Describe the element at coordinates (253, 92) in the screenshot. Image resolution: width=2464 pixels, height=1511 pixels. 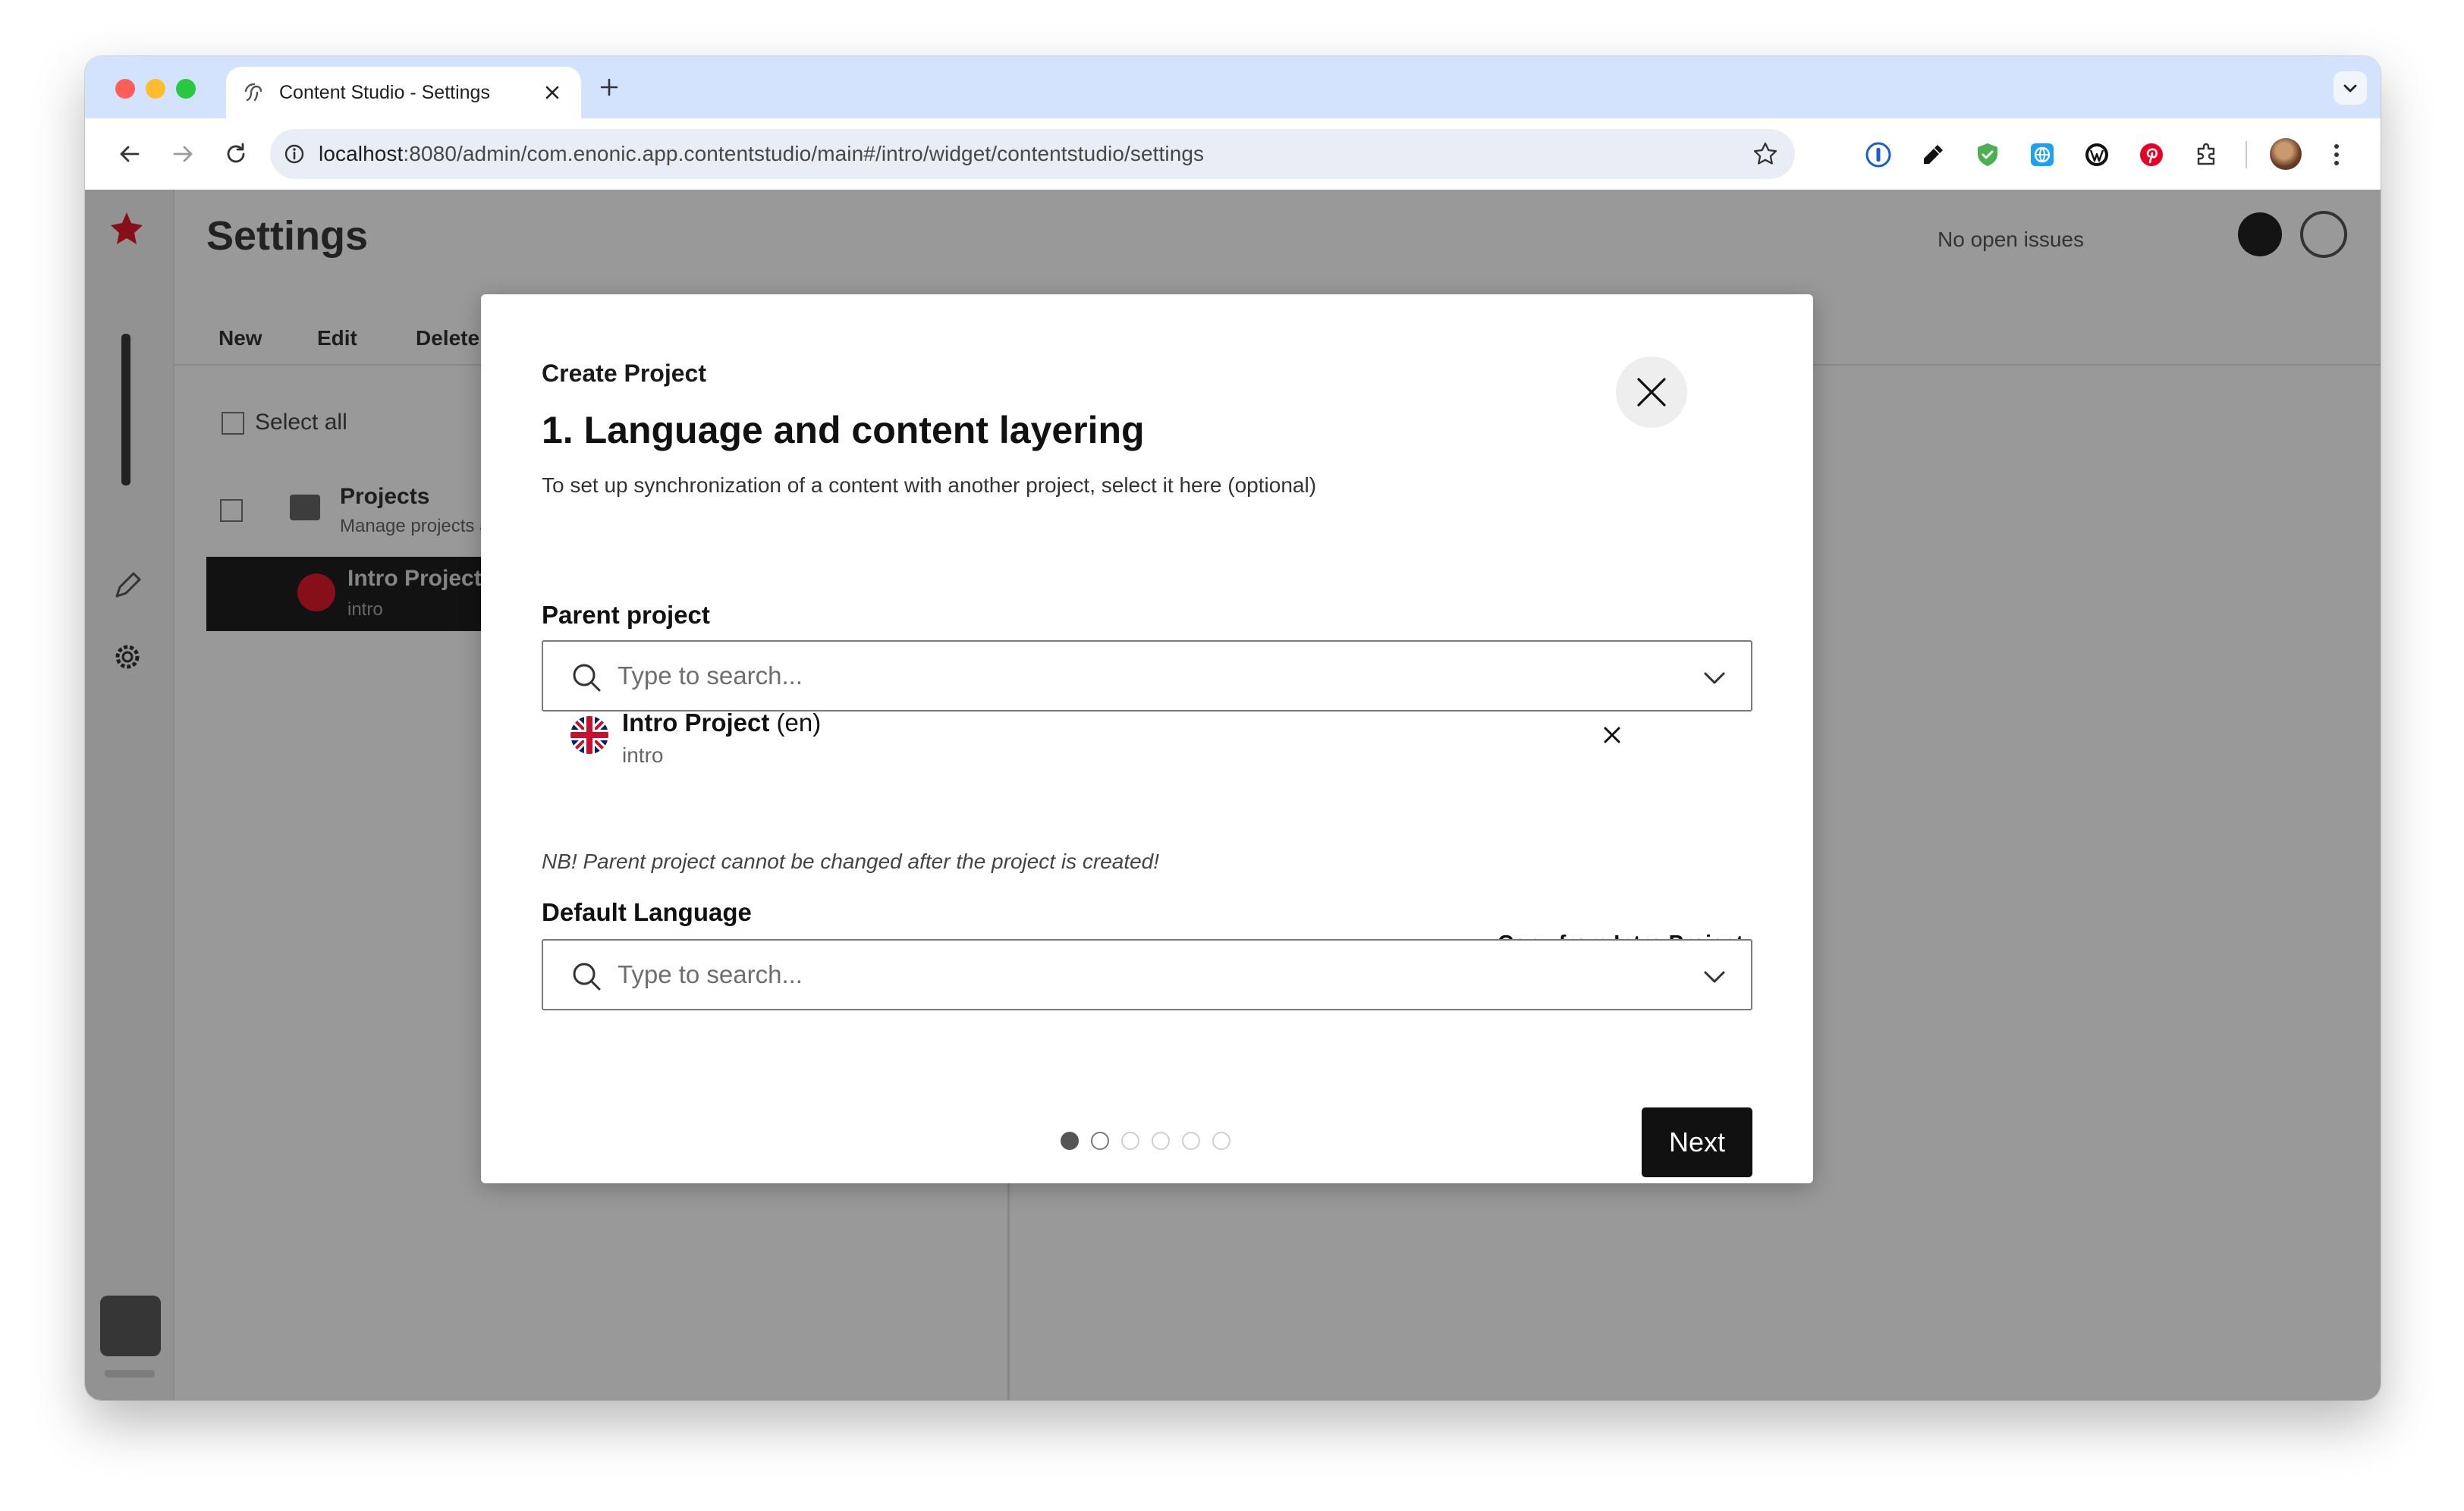
I see `enonic-icon` at that location.